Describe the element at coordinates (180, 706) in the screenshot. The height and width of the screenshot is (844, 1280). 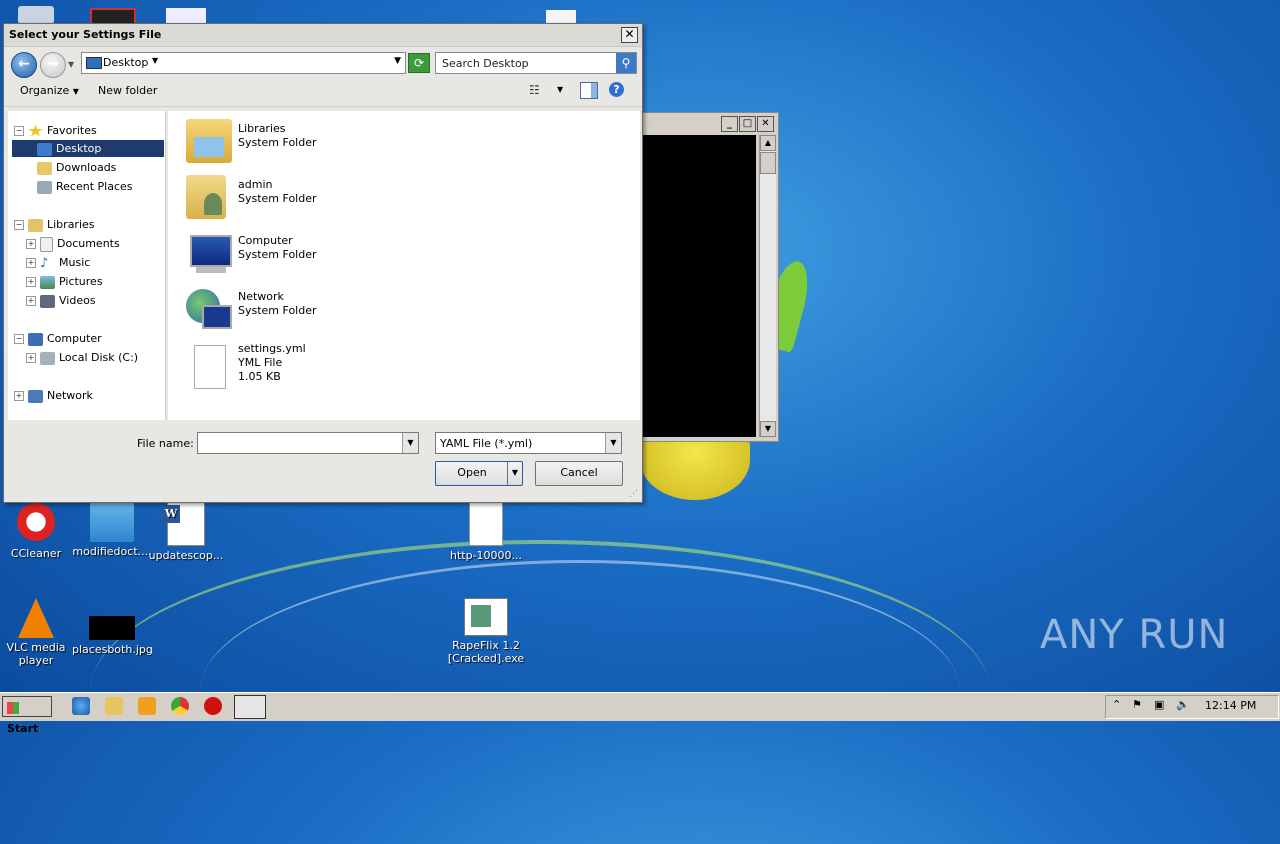
I see `chrome-icon` at that location.